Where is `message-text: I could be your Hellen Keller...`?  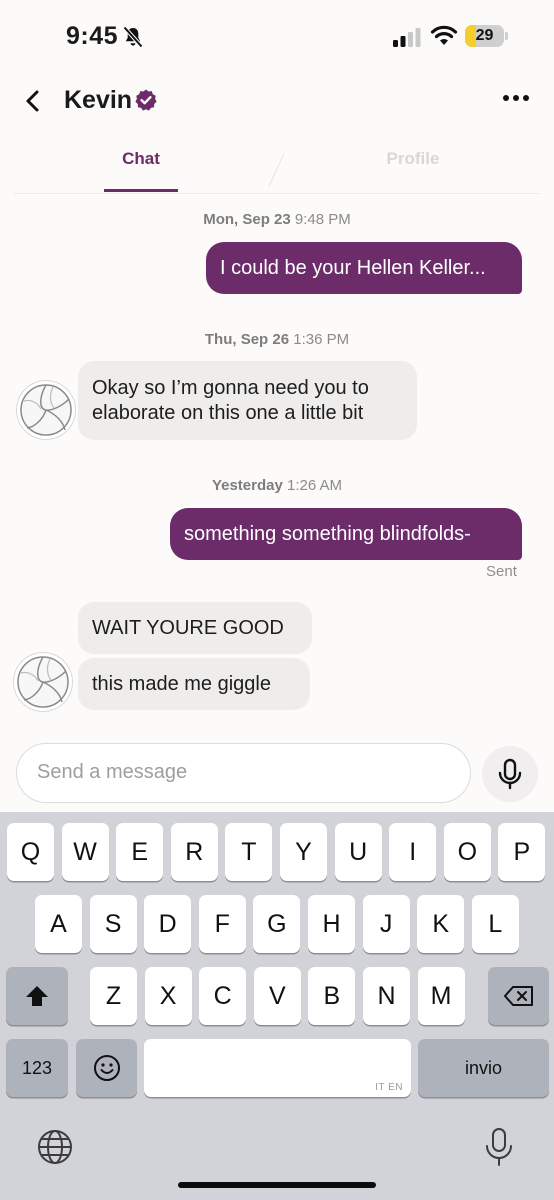 message-text: I could be your Hellen Keller... is located at coordinates (353, 268).